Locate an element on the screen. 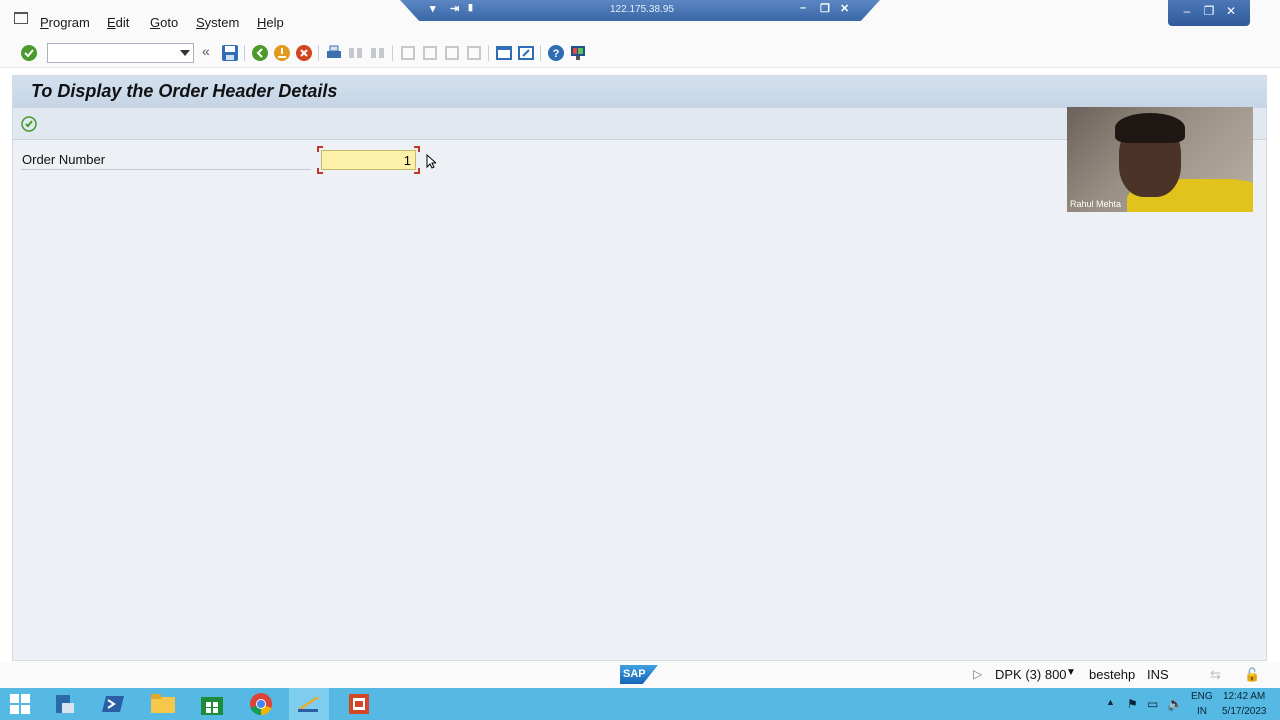  chrome-icon is located at coordinates (261, 704).